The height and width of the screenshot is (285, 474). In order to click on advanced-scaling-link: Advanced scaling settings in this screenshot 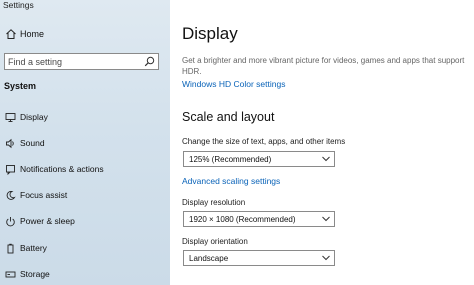, I will do `click(231, 181)`.